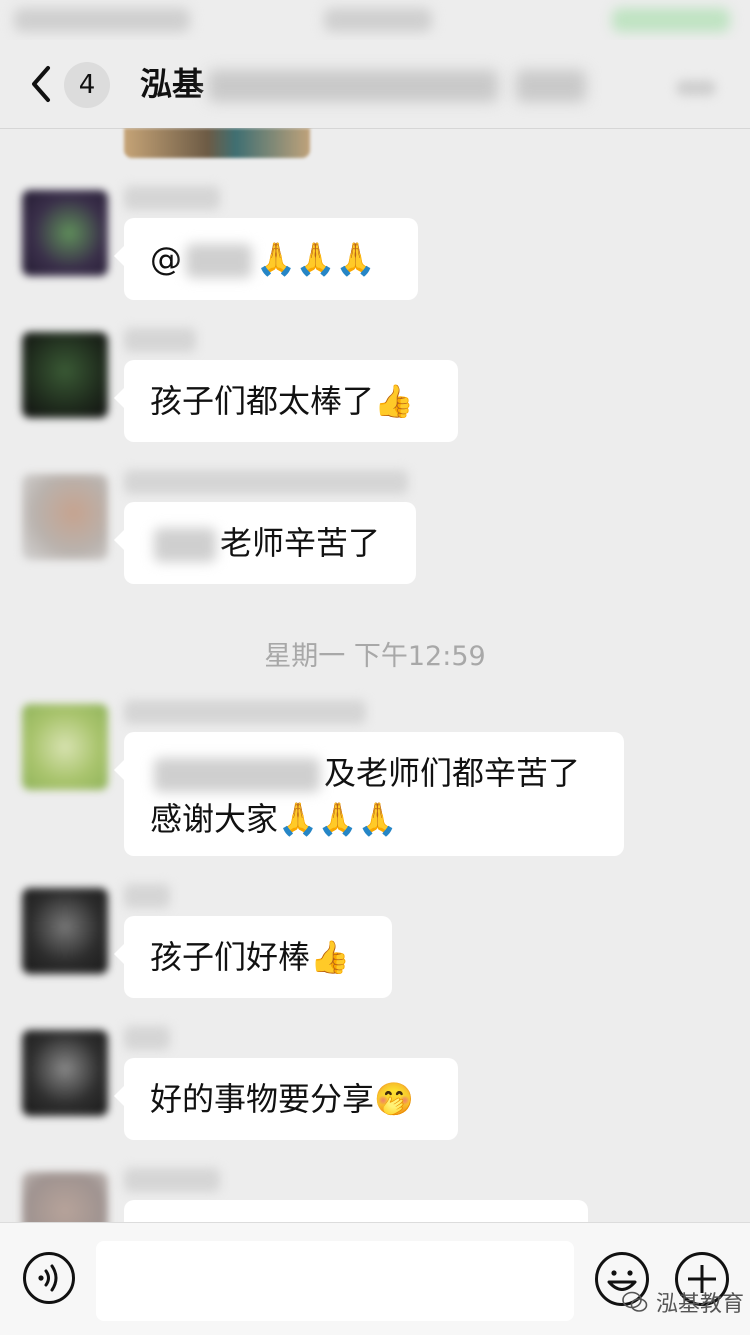 The image size is (750, 1335). What do you see at coordinates (185, 545) in the screenshot?
I see `name-redacted` at bounding box center [185, 545].